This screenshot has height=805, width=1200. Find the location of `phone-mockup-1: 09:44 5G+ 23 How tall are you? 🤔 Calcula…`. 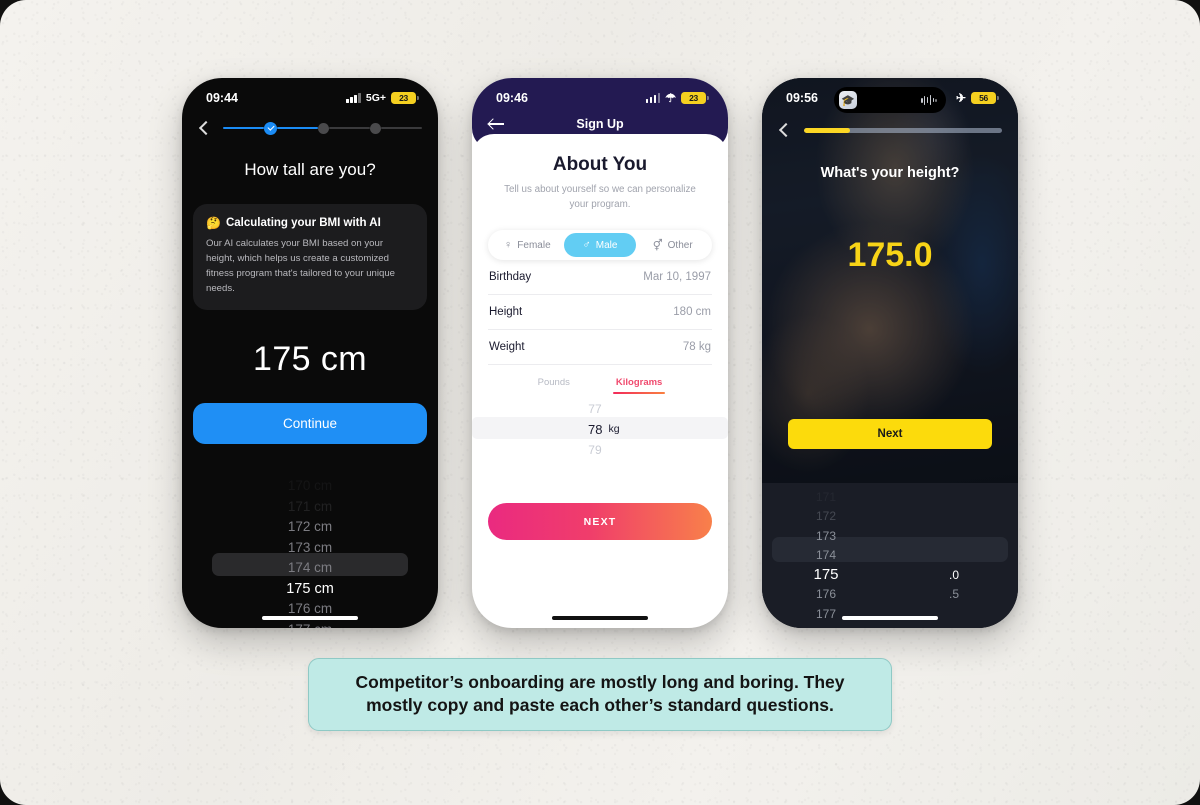

phone-mockup-1: 09:44 5G+ 23 How tall are you? 🤔 Calcula… is located at coordinates (310, 353).